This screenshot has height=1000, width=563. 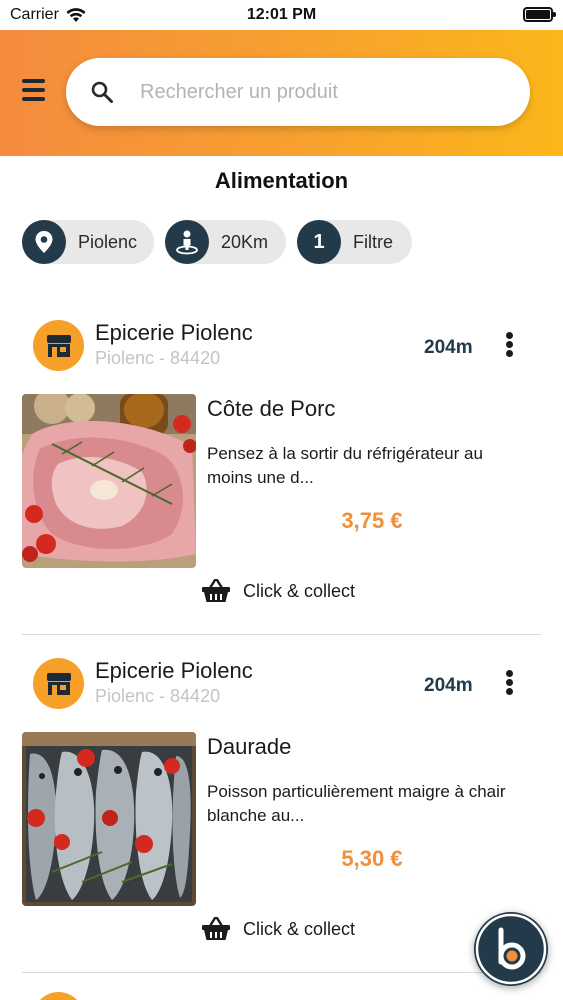 I want to click on product-name: Daurade, so click(x=249, y=747).